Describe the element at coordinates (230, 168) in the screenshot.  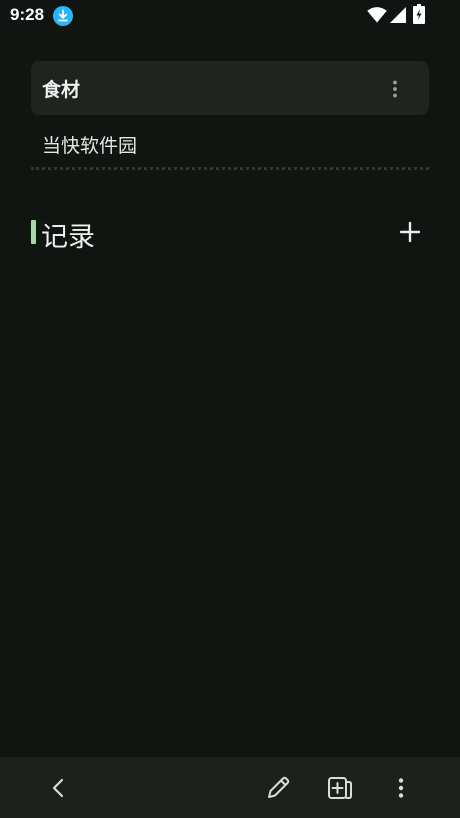
I see `dotted-divider` at that location.